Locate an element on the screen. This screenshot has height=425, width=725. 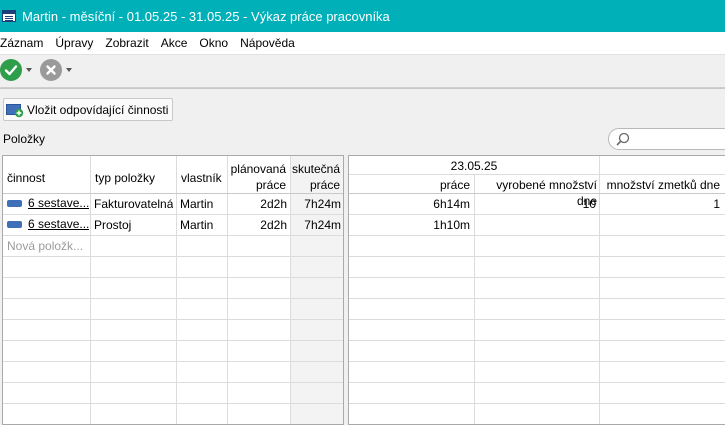
table-row-2-skutecna: 7h24m is located at coordinates (322, 225).